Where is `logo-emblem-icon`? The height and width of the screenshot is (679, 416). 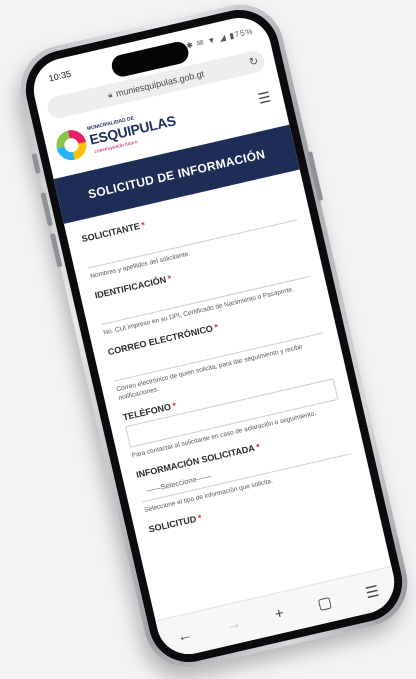
logo-emblem-icon is located at coordinates (71, 145).